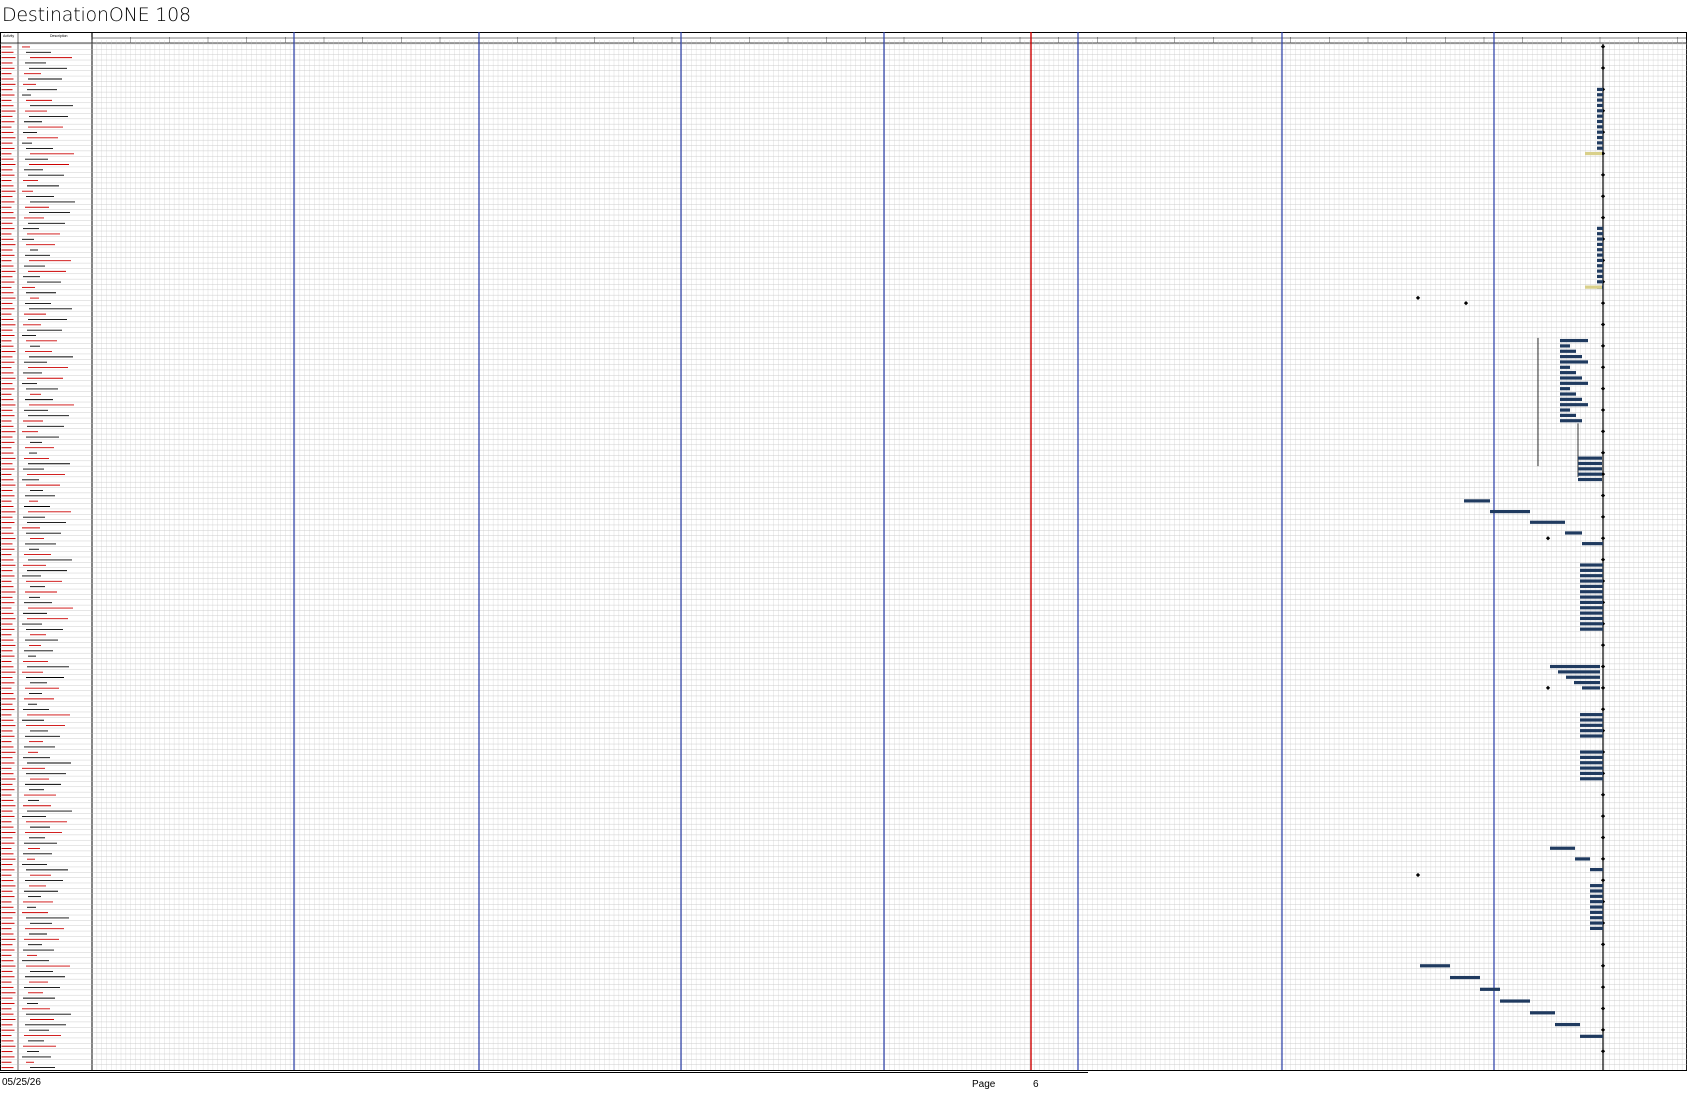  I want to click on footer-page-number: 6, so click(1036, 1084).